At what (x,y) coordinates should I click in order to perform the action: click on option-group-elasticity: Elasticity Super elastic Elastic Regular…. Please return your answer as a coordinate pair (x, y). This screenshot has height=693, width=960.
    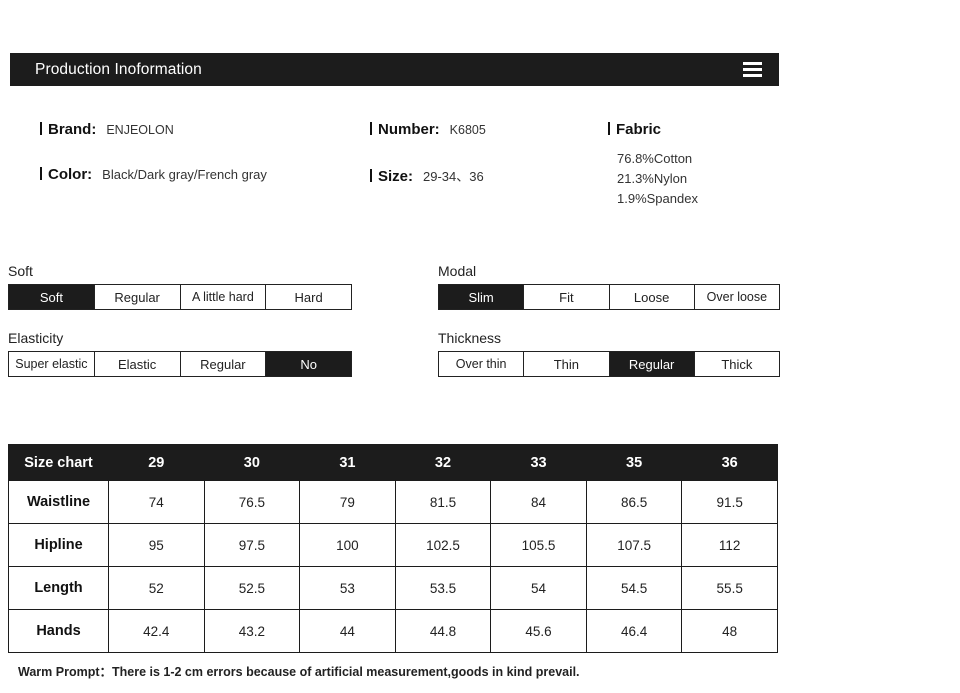
    Looking at the image, I should click on (180, 353).